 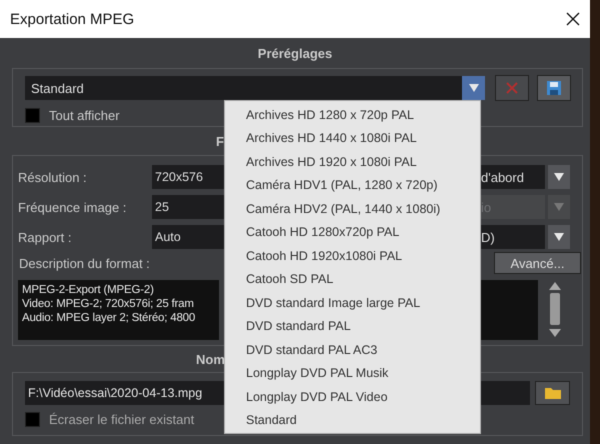 What do you see at coordinates (352, 302) in the screenshot?
I see `menu-item: DVD standard Image large PAL` at bounding box center [352, 302].